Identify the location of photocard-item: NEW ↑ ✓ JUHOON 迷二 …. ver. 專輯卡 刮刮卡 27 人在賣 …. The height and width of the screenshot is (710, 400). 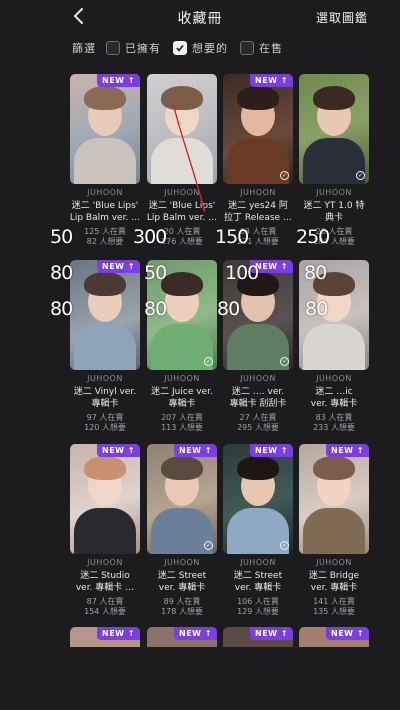
(258, 346).